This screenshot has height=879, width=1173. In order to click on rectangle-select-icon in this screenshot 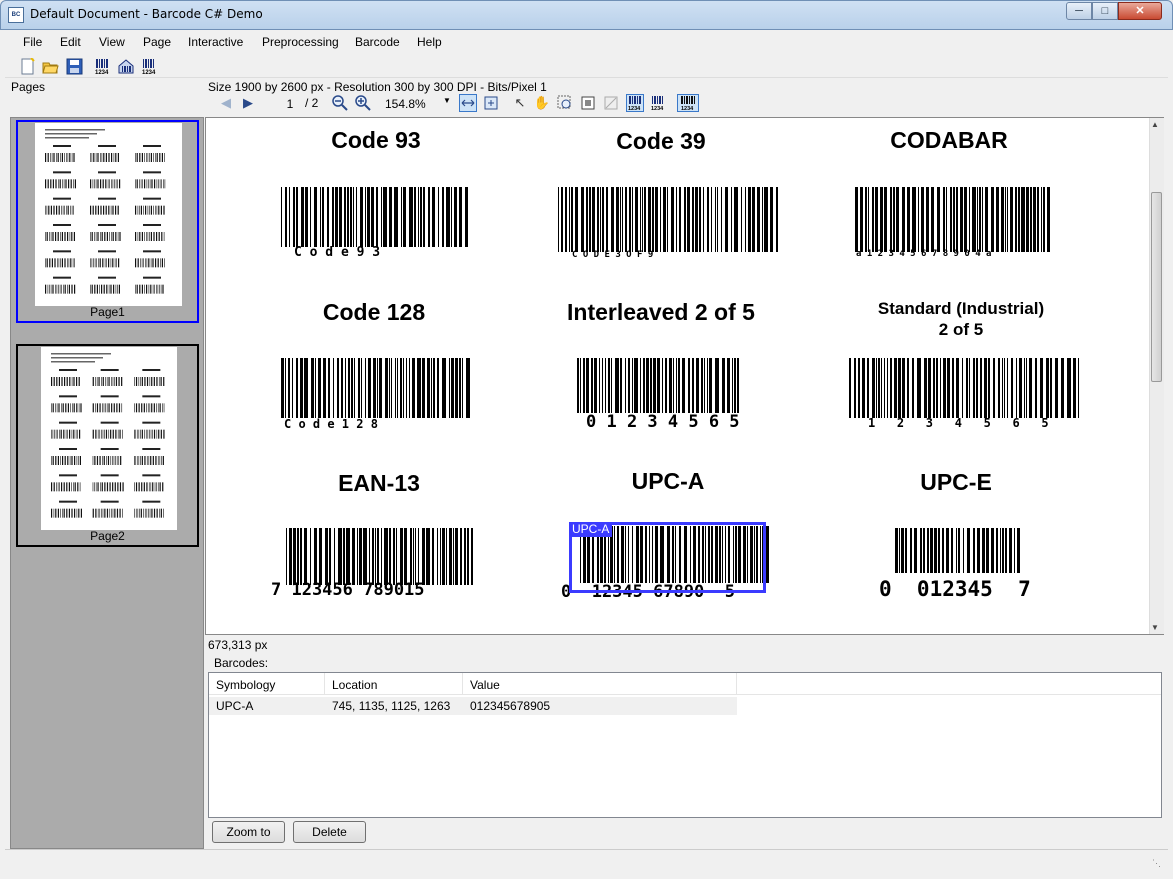, I will do `click(588, 103)`.